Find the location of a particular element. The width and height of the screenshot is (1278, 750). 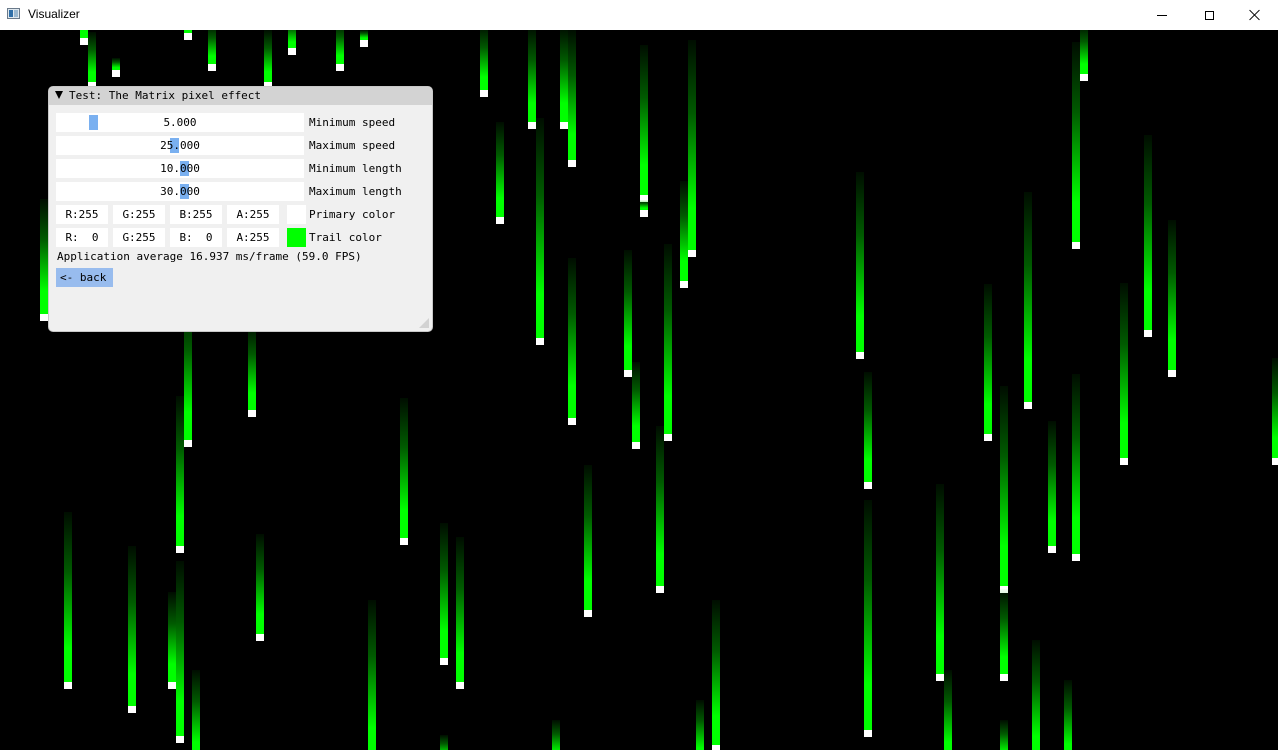

minimize-button is located at coordinates (1162, 15).